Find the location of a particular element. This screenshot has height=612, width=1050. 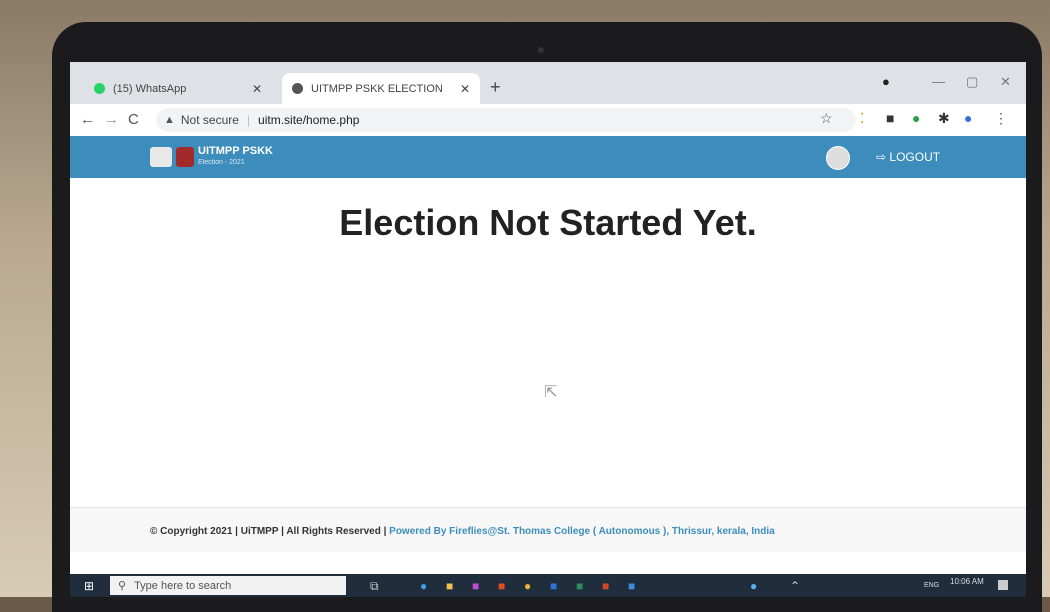

browser-profile-icon: ● is located at coordinates (886, 81).